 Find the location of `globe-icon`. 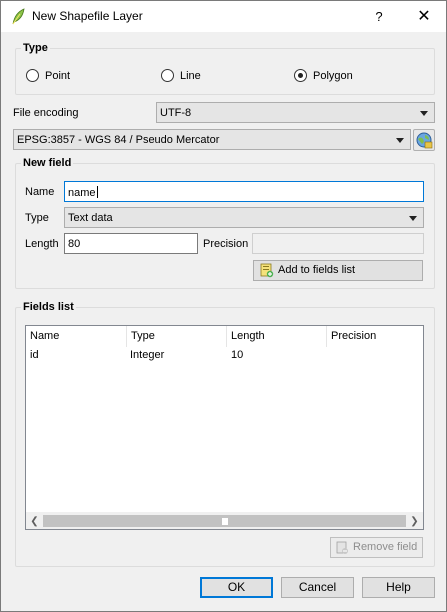

globe-icon is located at coordinates (424, 140).